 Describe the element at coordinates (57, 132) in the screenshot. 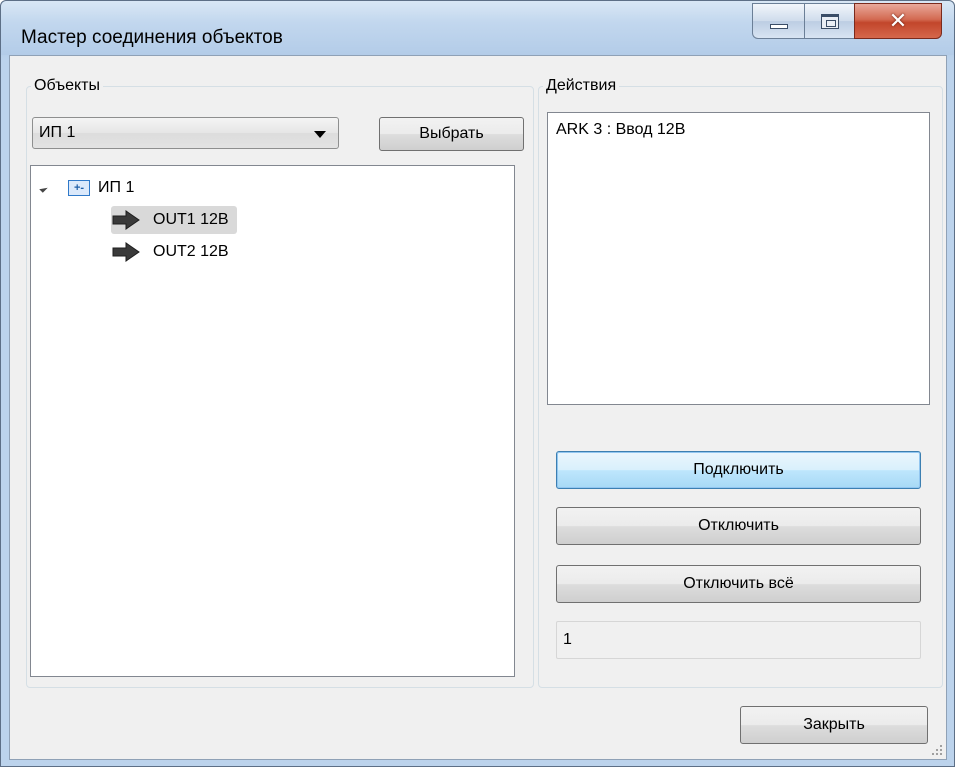

I see `object-select-value: ИП 1` at that location.